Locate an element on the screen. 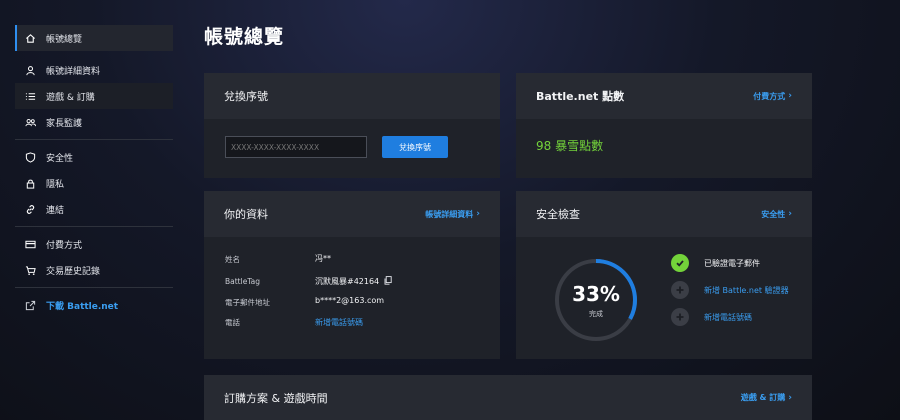 The height and width of the screenshot is (420, 900). security-percent-label: 完成 is located at coordinates (596, 314).